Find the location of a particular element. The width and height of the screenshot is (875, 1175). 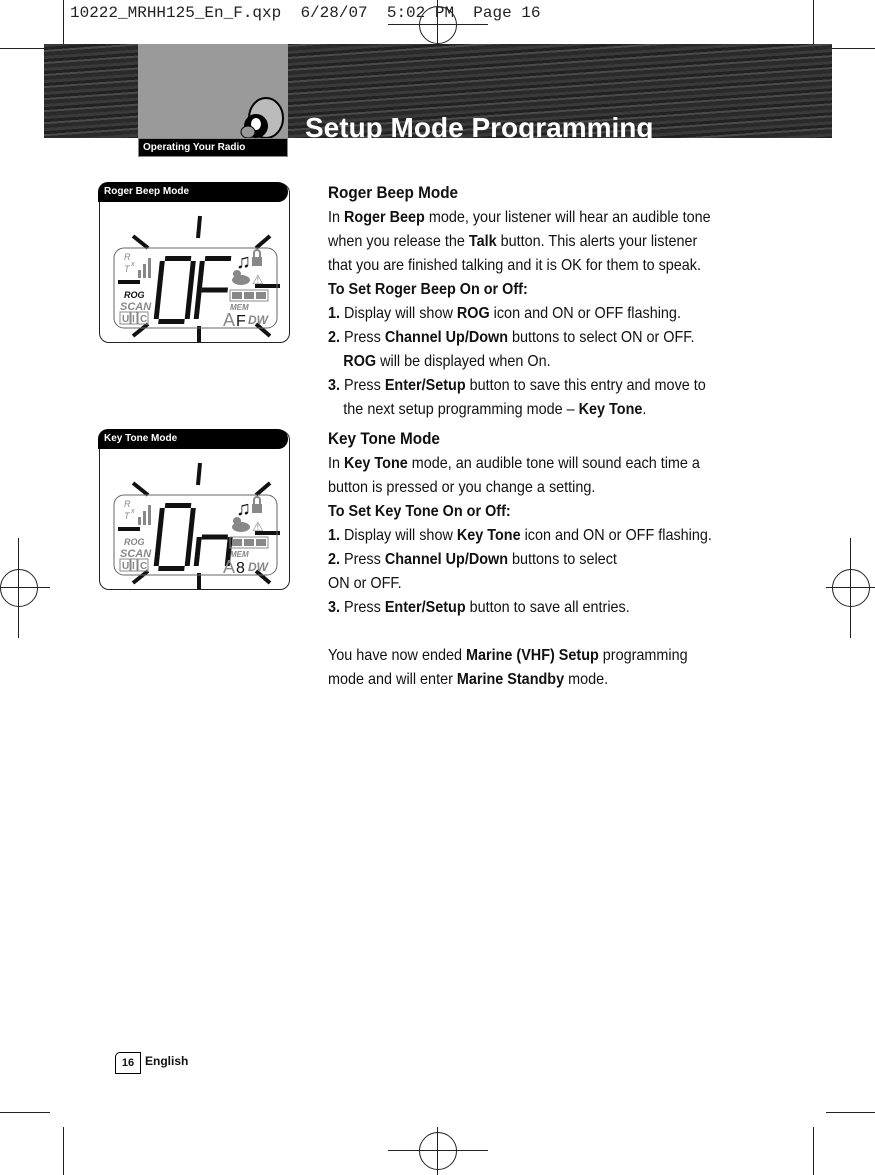

warning-icon: ⚠ is located at coordinates (258, 526).